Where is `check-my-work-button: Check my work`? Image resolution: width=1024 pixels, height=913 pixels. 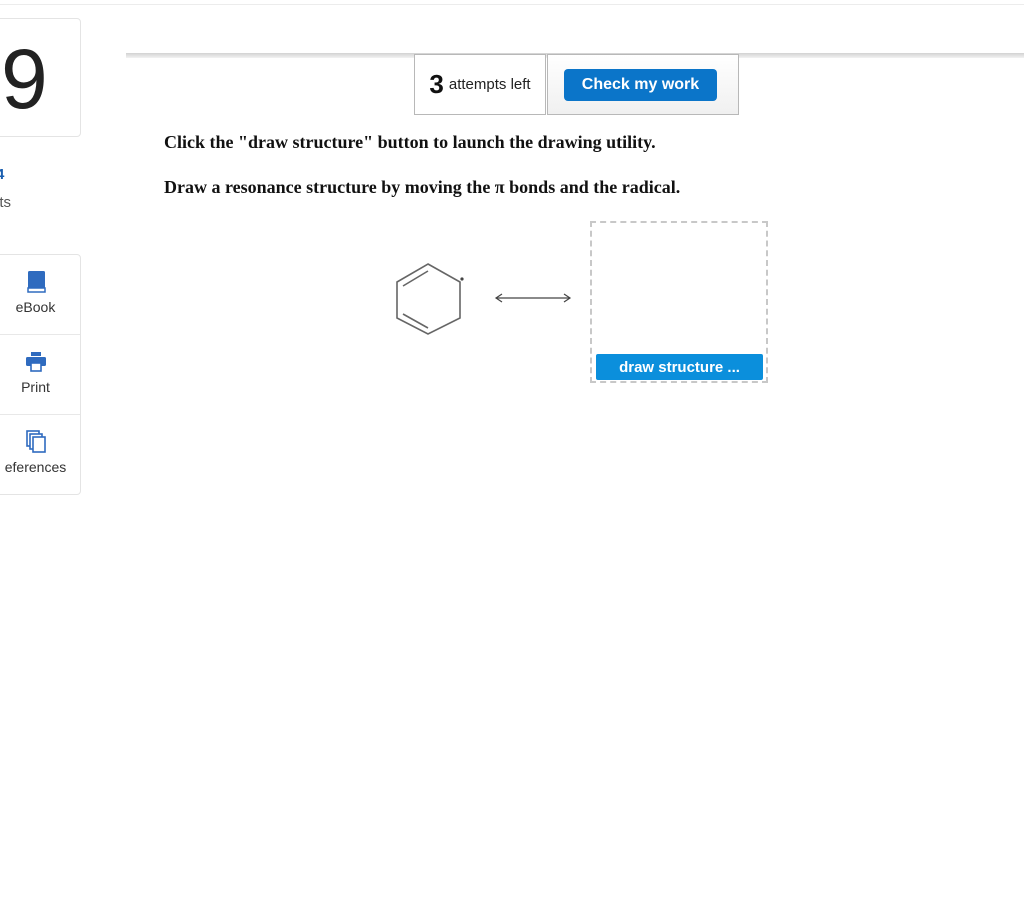
check-my-work-button: Check my work is located at coordinates (640, 85).